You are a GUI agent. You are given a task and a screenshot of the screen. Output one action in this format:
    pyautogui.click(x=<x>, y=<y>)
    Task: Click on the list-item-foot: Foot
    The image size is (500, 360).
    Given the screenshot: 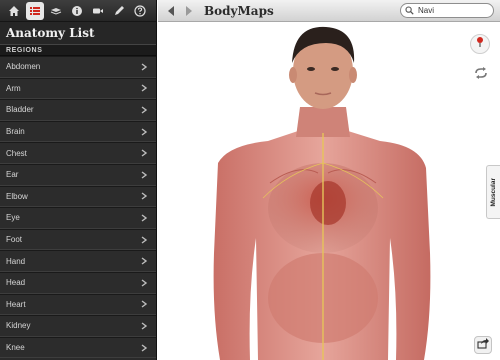 What is the action you would take?
    pyautogui.click(x=78, y=239)
    